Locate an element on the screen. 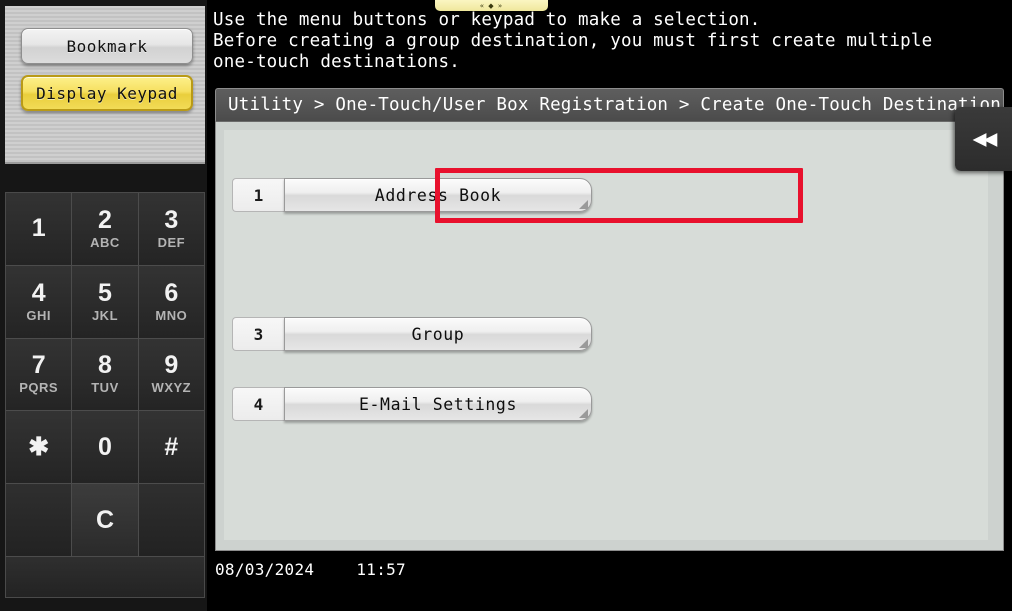 This screenshot has width=1012, height=611. keypad-key-C: C is located at coordinates (105, 520).